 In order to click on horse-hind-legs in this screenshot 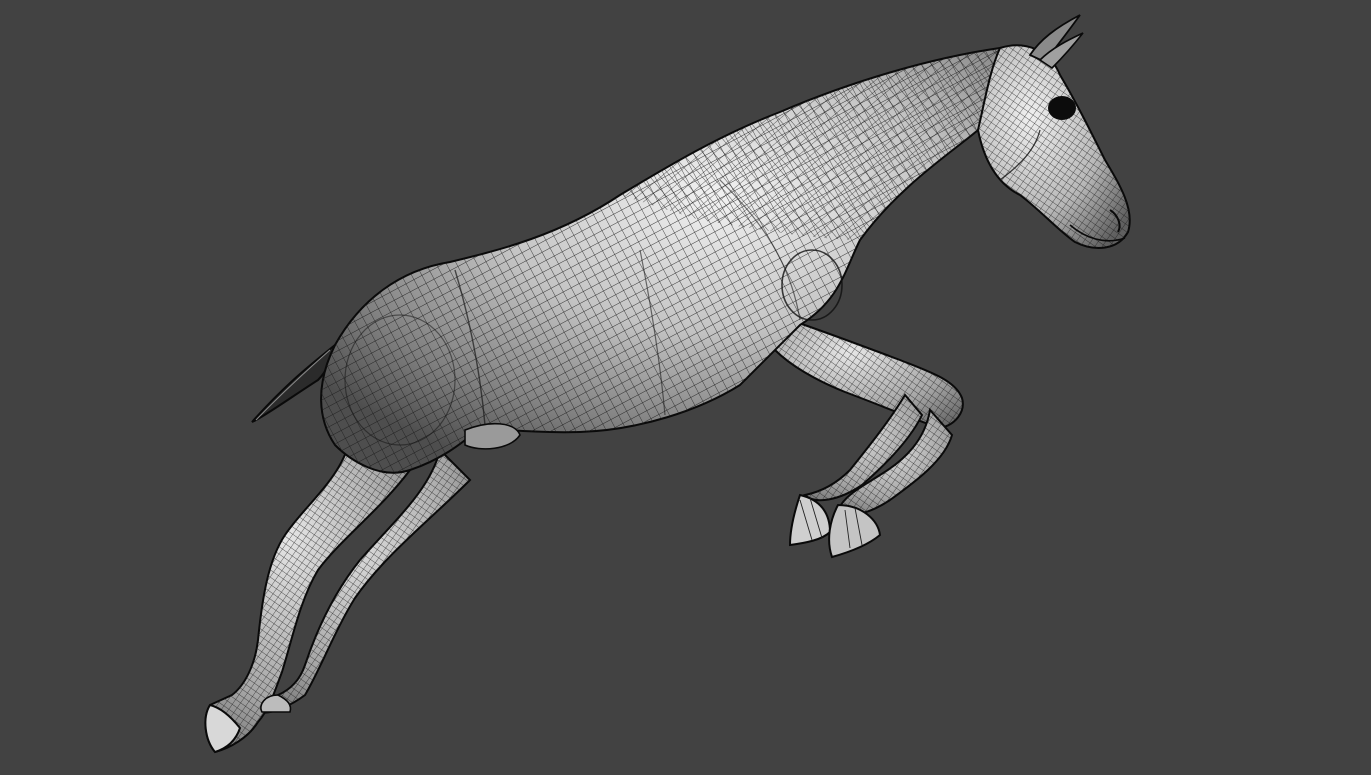, I will do `click(338, 596)`.